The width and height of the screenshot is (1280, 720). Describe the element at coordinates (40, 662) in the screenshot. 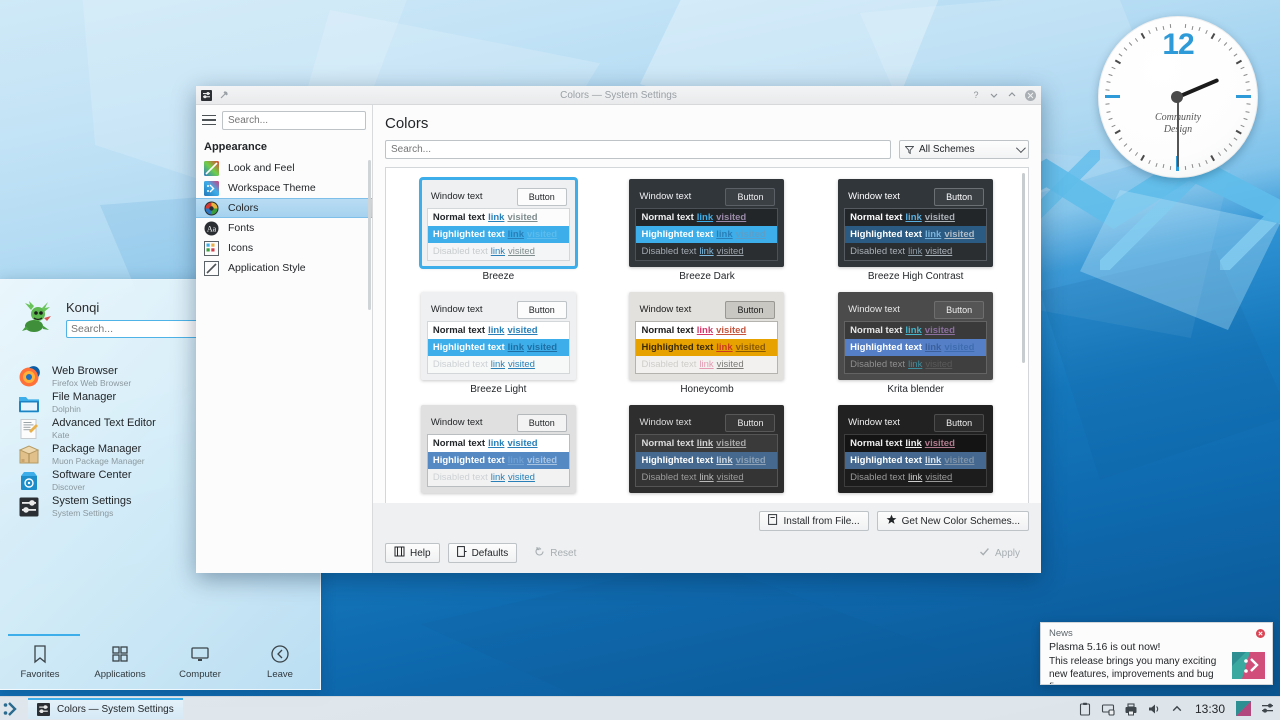

I see `launcher-tab-favorites: Favorites` at that location.